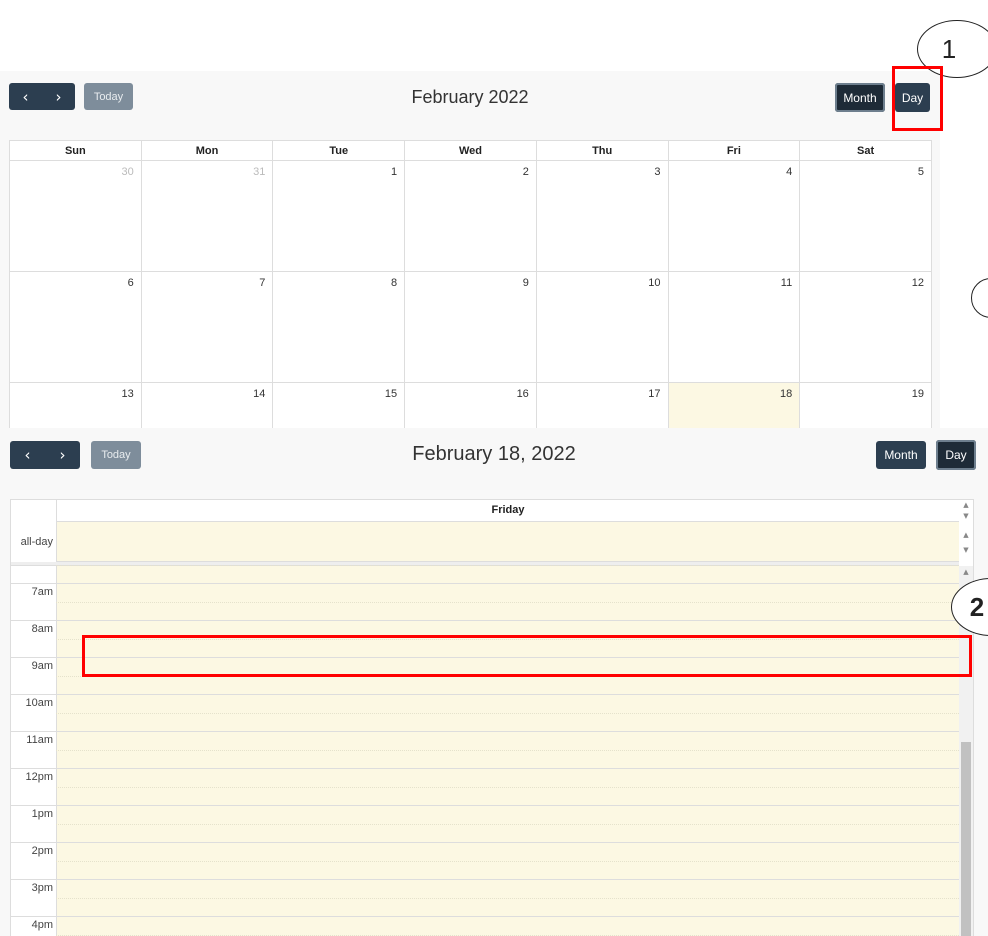  Describe the element at coordinates (494, 454) in the screenshot. I see `day-view-title: February 18, 2022` at that location.